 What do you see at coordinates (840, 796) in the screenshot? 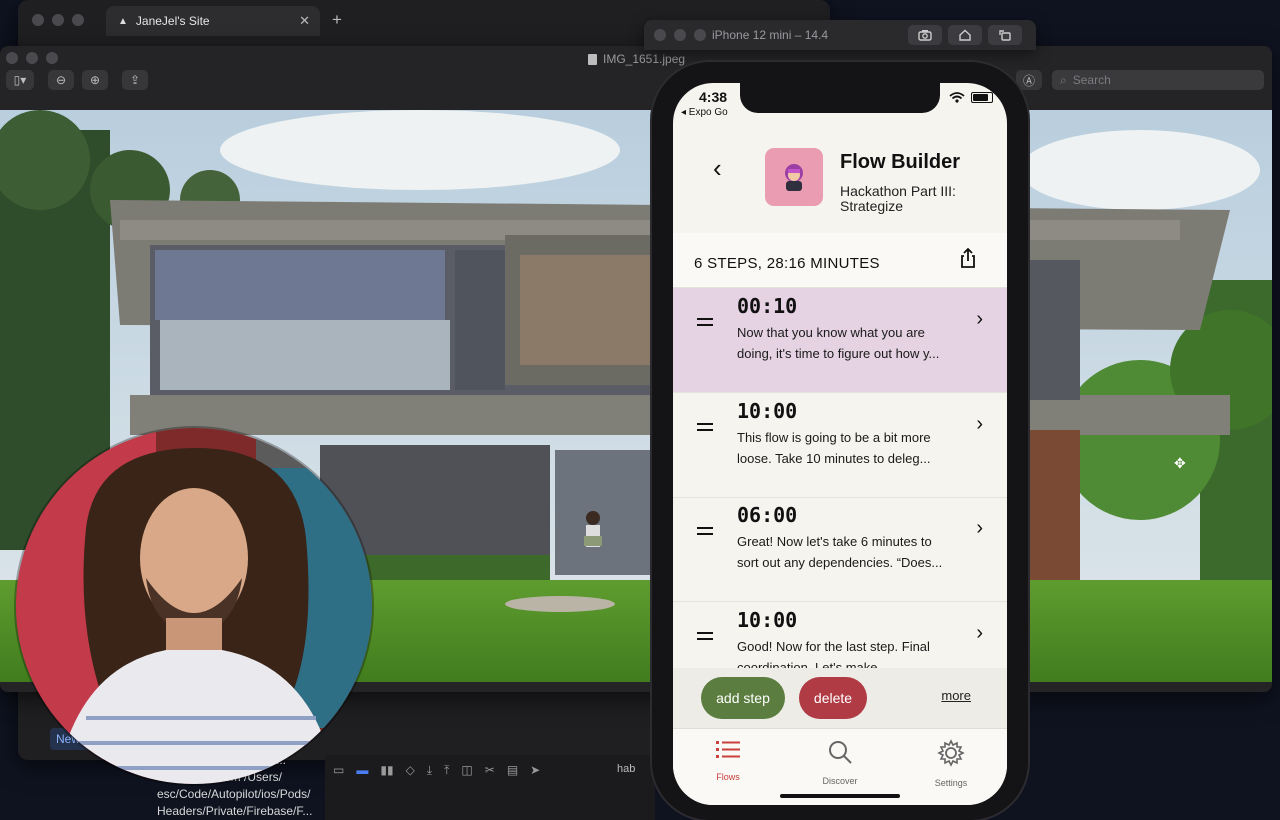
I see `home-indicator` at bounding box center [840, 796].